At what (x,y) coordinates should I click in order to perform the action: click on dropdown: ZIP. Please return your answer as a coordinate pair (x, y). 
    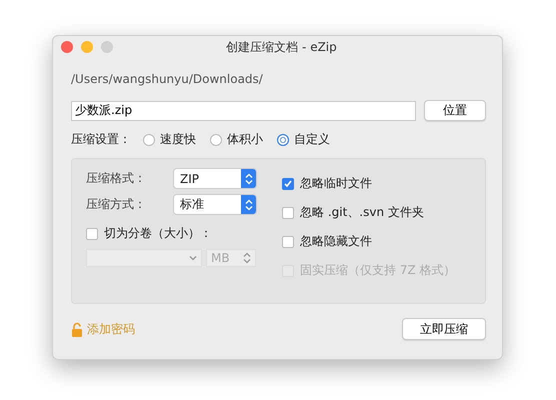
    Looking at the image, I should click on (215, 178).